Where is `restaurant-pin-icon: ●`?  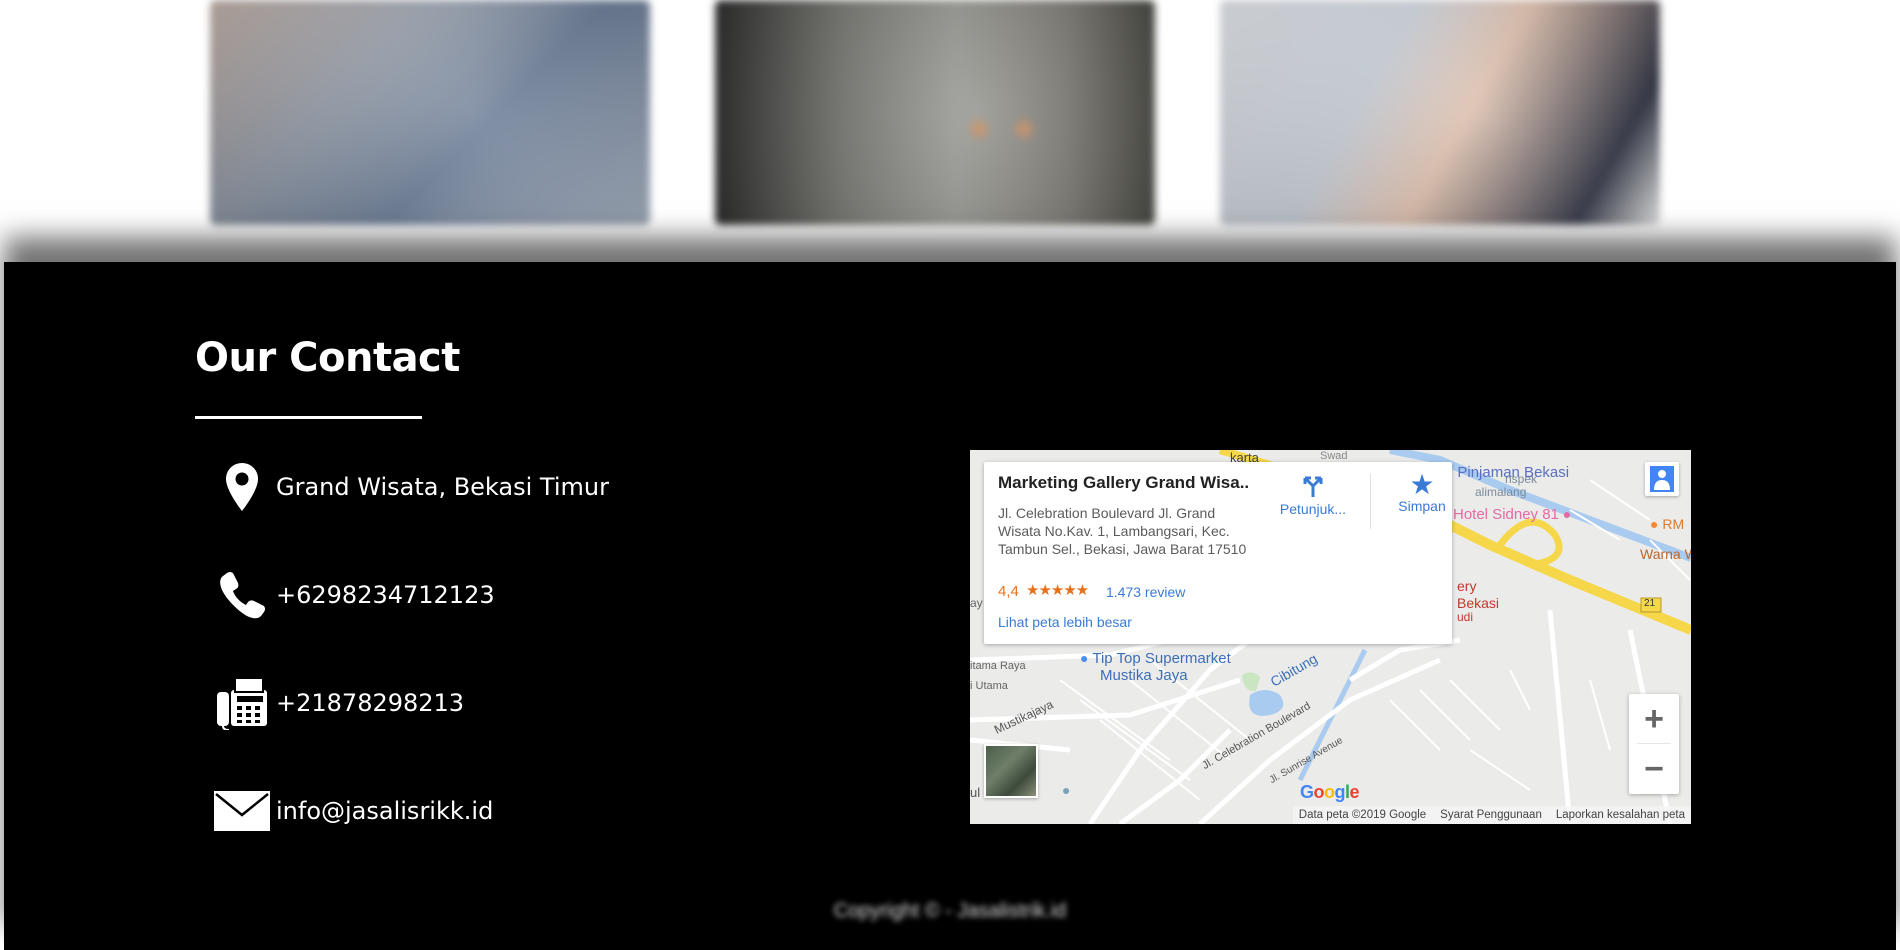 restaurant-pin-icon: ● is located at coordinates (1654, 524).